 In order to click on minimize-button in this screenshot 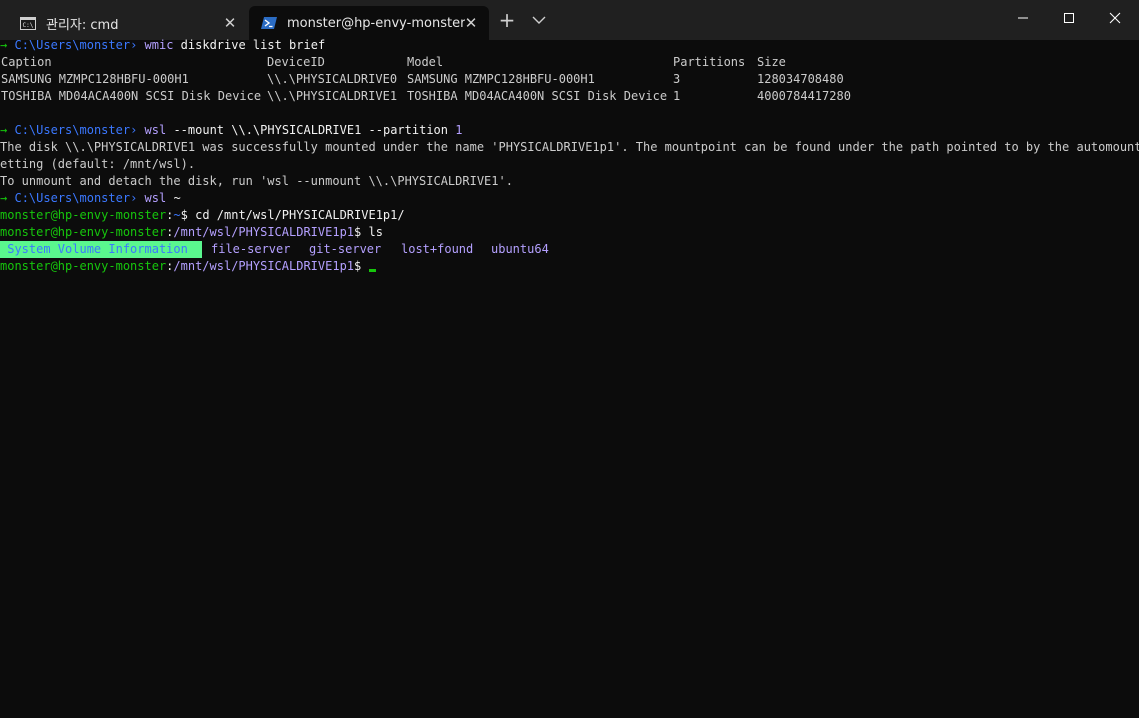, I will do `click(1023, 18)`.